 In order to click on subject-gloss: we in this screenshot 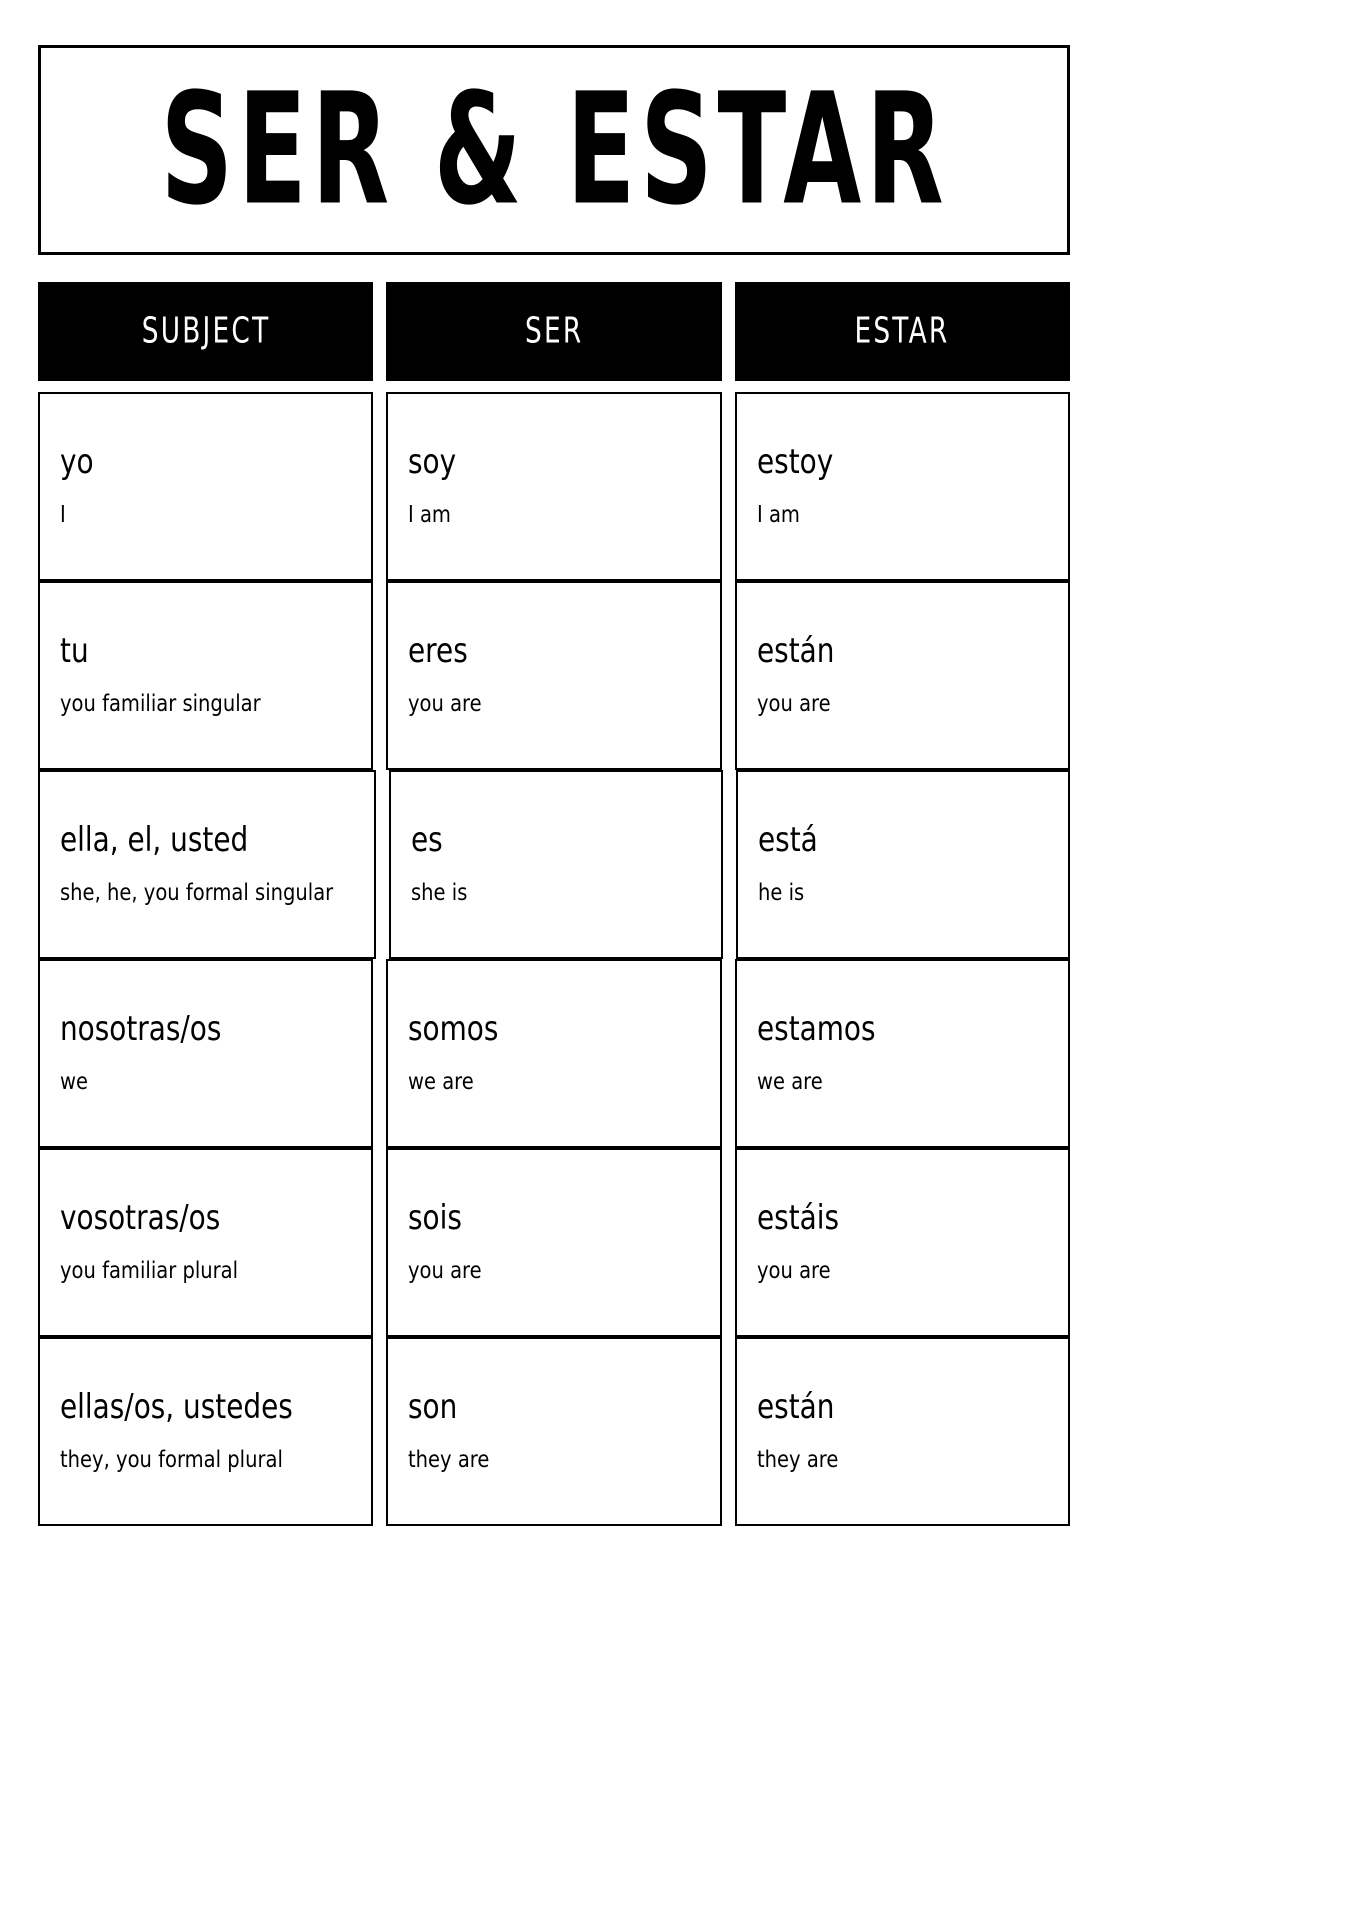, I will do `click(74, 1081)`.